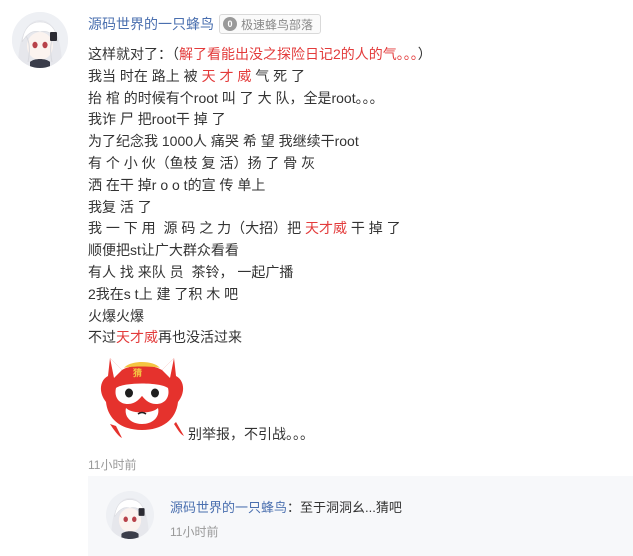  I want to click on comment-text: 2我在s t上 建 了积 木 吧, so click(163, 293).